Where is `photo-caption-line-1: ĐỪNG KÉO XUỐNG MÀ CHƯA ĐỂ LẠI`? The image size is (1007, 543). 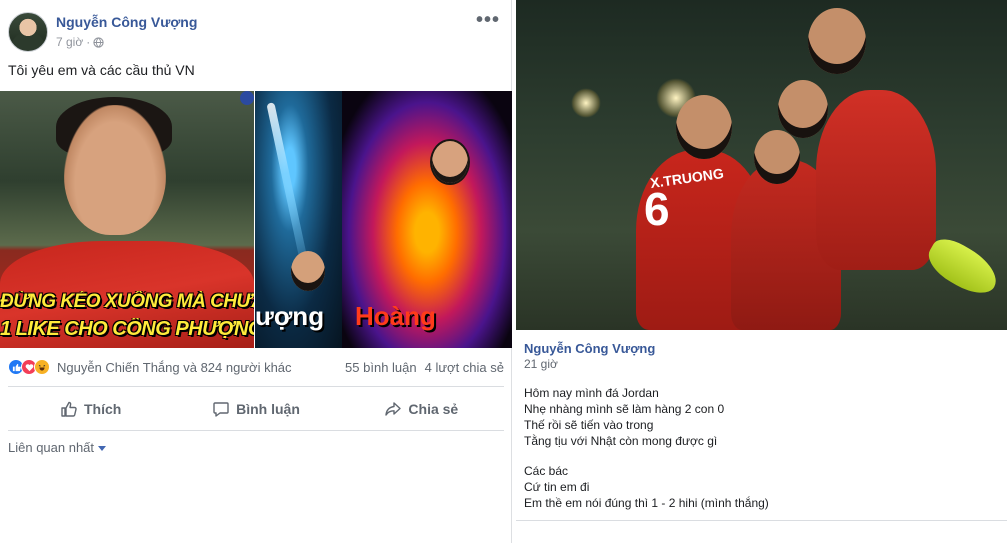
photo-caption-line-1: ĐỪNG KÉO XUỐNG MÀ CHƯA ĐỂ LẠI is located at coordinates (127, 301).